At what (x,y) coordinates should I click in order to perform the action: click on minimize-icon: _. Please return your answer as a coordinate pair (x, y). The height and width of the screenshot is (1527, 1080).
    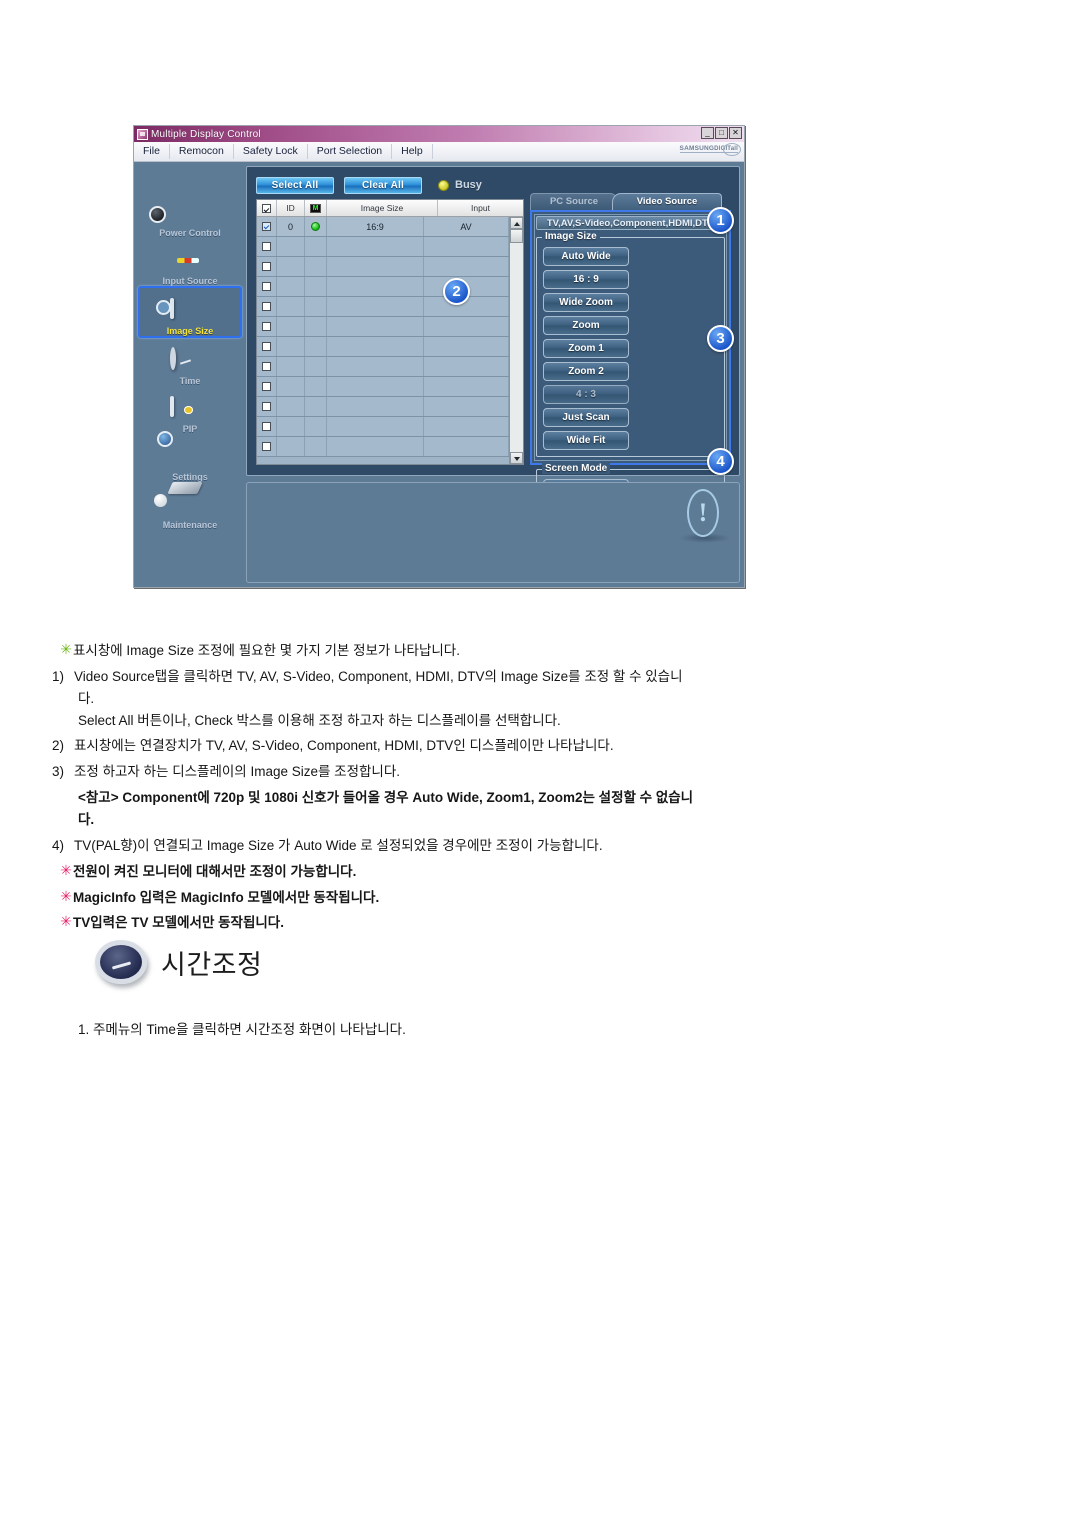
    Looking at the image, I should click on (707, 133).